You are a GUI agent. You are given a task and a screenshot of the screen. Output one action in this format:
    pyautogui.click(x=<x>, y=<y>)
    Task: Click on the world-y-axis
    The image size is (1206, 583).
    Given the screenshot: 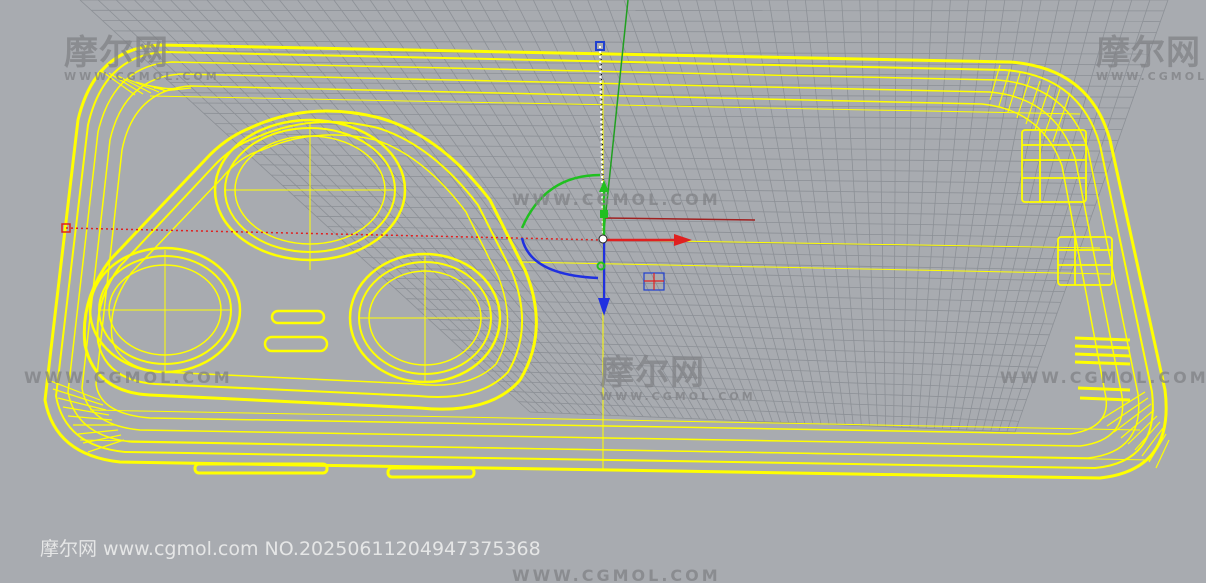 What is the action you would take?
    pyautogui.click(x=615, y=120)
    